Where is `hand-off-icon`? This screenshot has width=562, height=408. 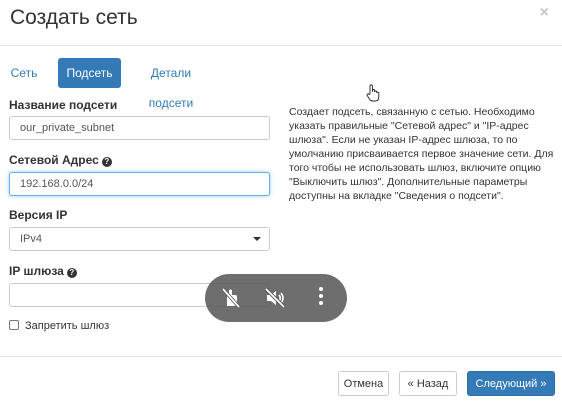 hand-off-icon is located at coordinates (231, 298).